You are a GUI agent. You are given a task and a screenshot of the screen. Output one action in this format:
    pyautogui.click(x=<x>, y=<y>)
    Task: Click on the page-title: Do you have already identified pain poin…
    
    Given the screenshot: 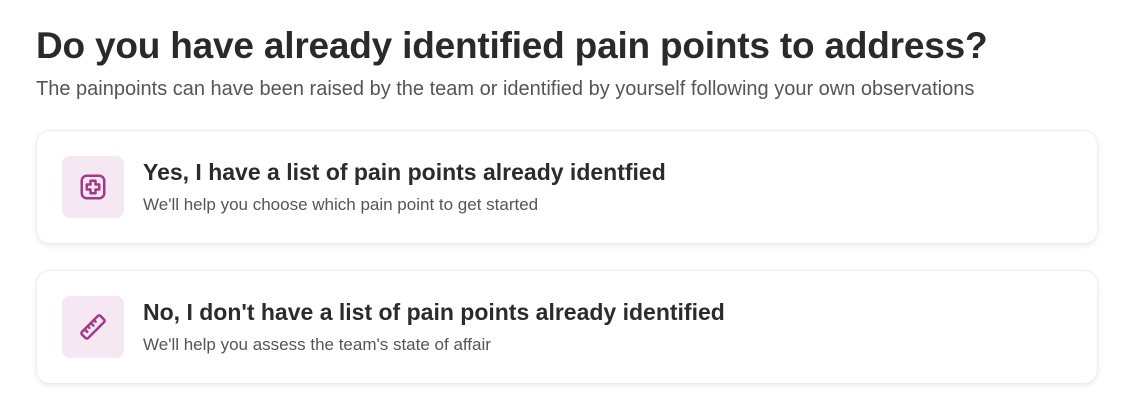 What is the action you would take?
    pyautogui.click(x=512, y=45)
    